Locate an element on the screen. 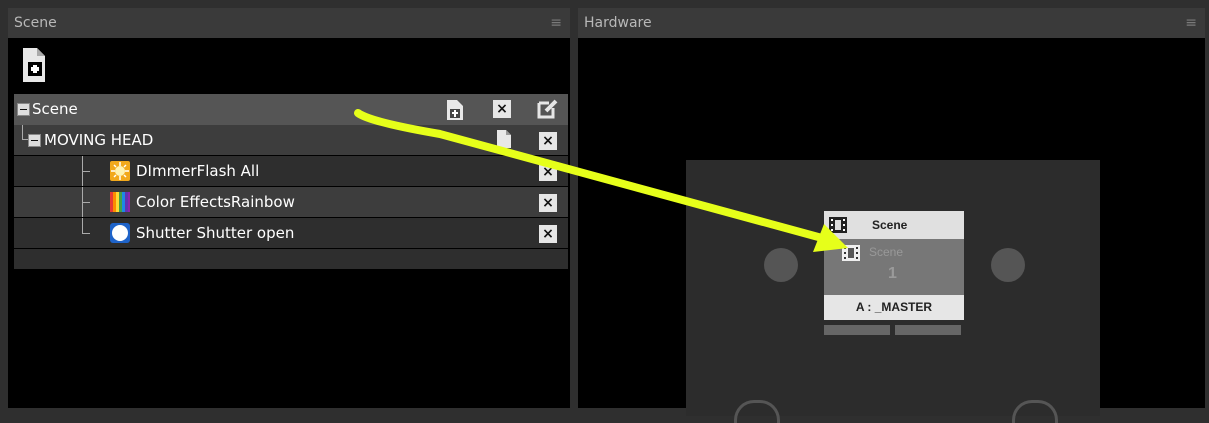 The image size is (1209, 423). arrow-annotation is located at coordinates (601, 180).